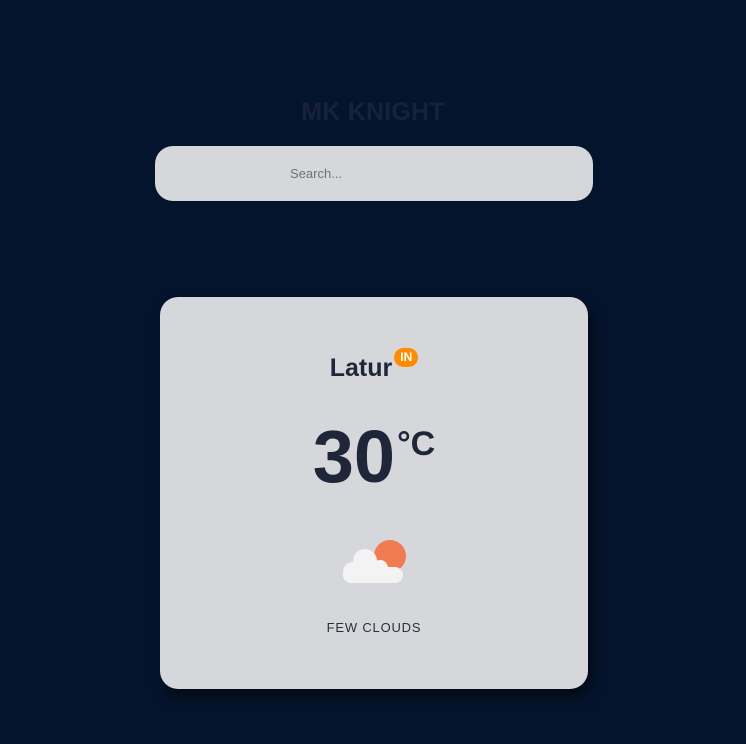 The width and height of the screenshot is (746, 744). I want to click on temperature-value: 30, so click(354, 456).